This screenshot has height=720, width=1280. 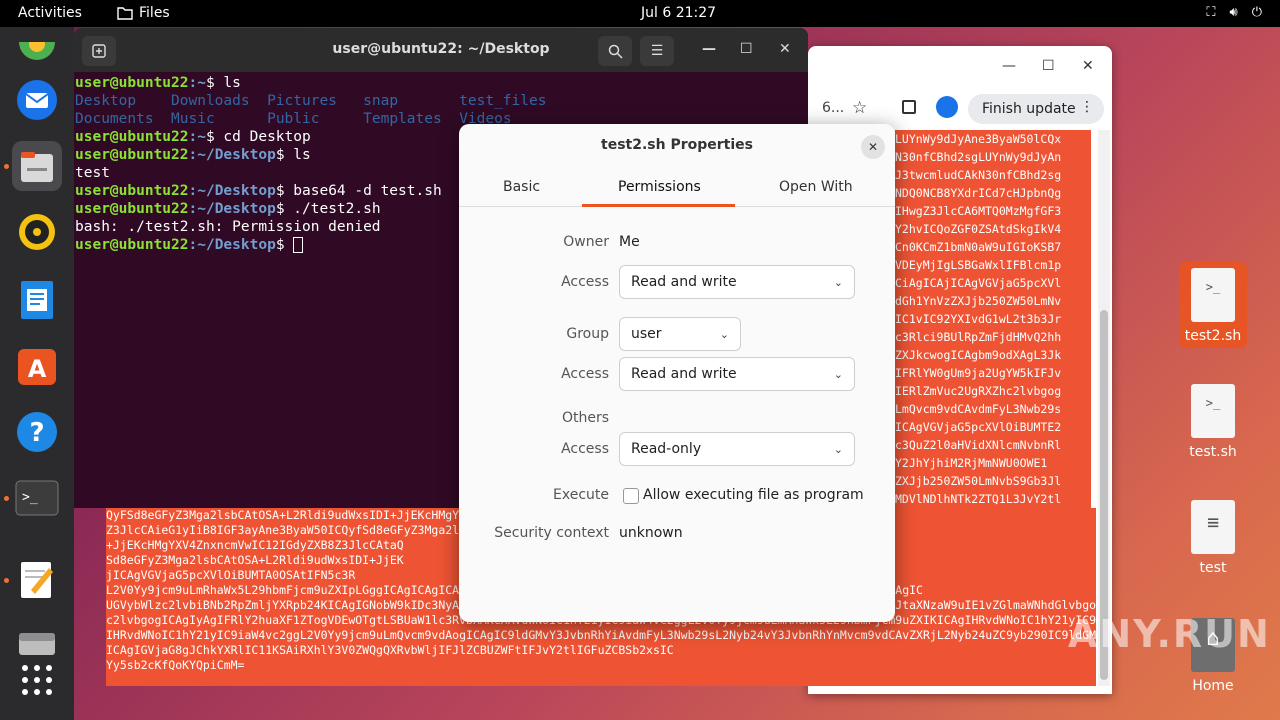 What do you see at coordinates (947, 107) in the screenshot?
I see `profile-avatar` at bounding box center [947, 107].